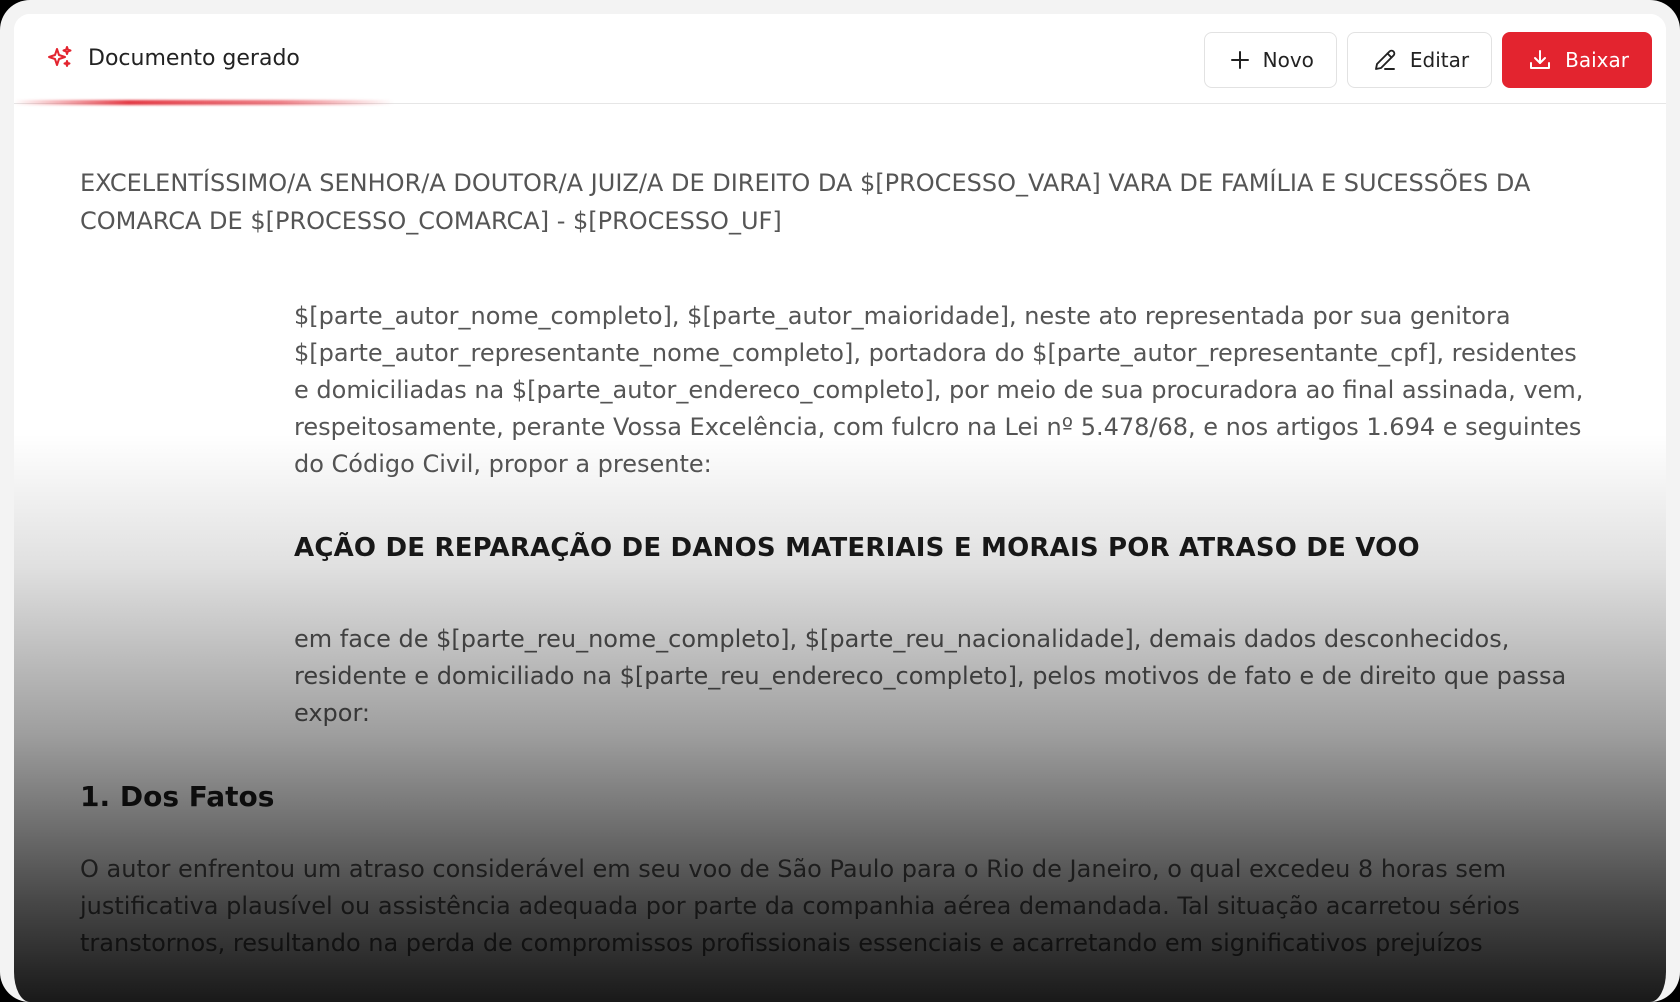 The height and width of the screenshot is (1002, 1680). What do you see at coordinates (1439, 60) in the screenshot?
I see `edit-button-label: Editar` at bounding box center [1439, 60].